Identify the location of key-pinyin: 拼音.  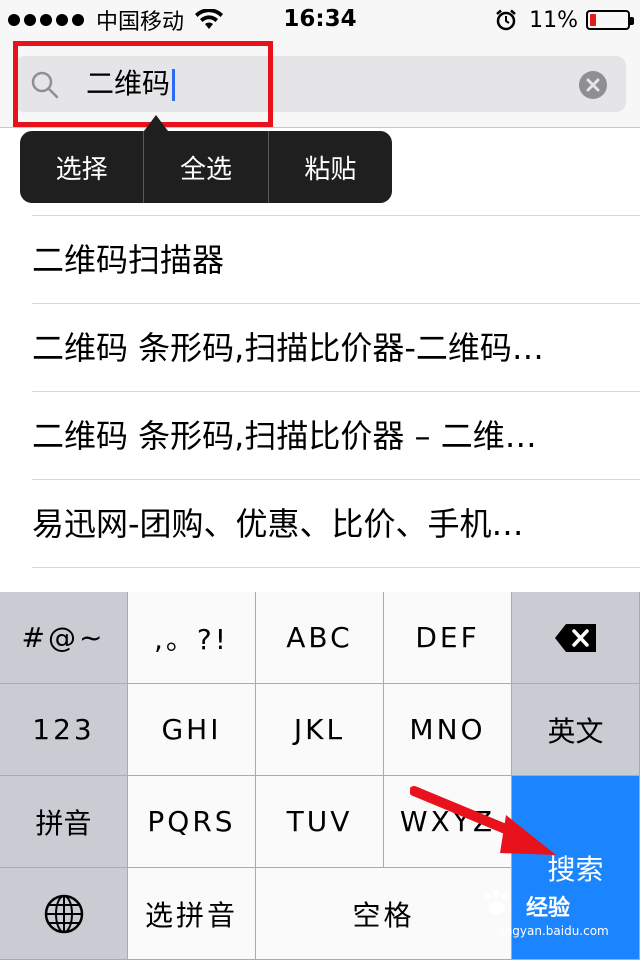
(64, 822).